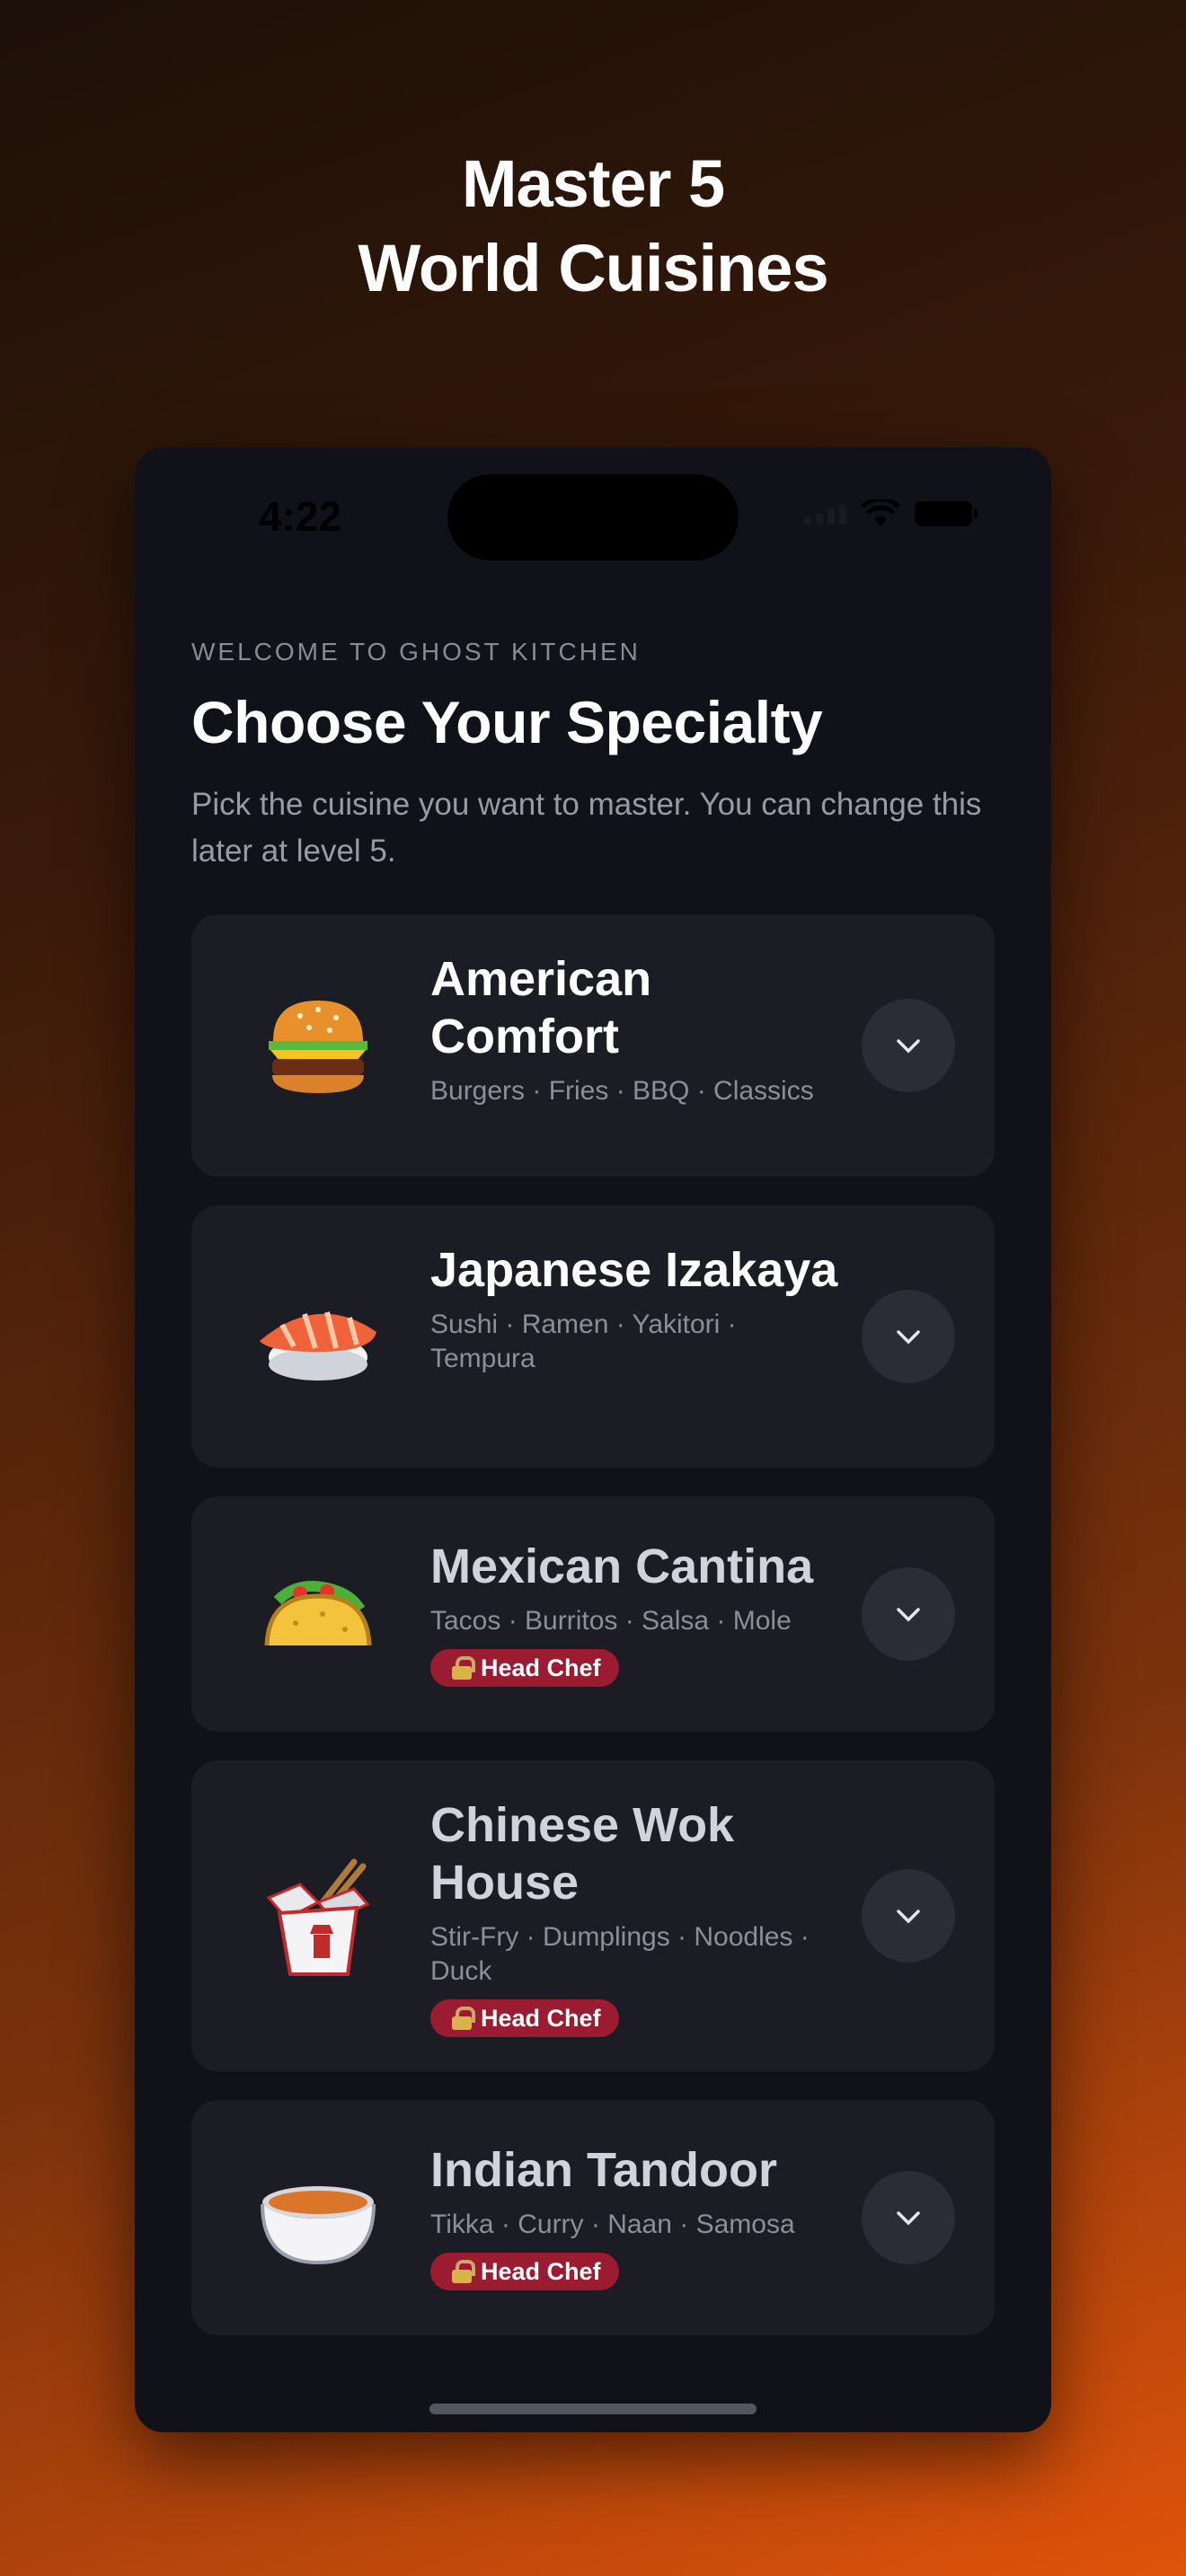  I want to click on cuisine-name: Mexican Cantina, so click(622, 1566).